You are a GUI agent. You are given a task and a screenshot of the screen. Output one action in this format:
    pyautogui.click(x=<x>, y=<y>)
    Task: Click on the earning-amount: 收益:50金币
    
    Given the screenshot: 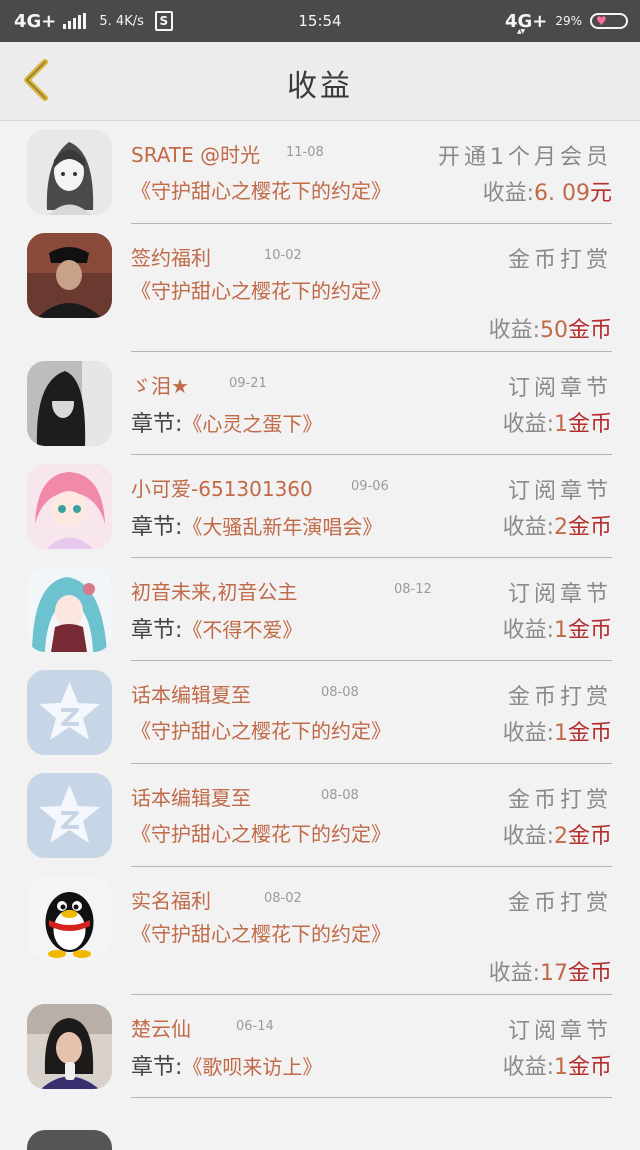 What is the action you would take?
    pyautogui.click(x=550, y=328)
    